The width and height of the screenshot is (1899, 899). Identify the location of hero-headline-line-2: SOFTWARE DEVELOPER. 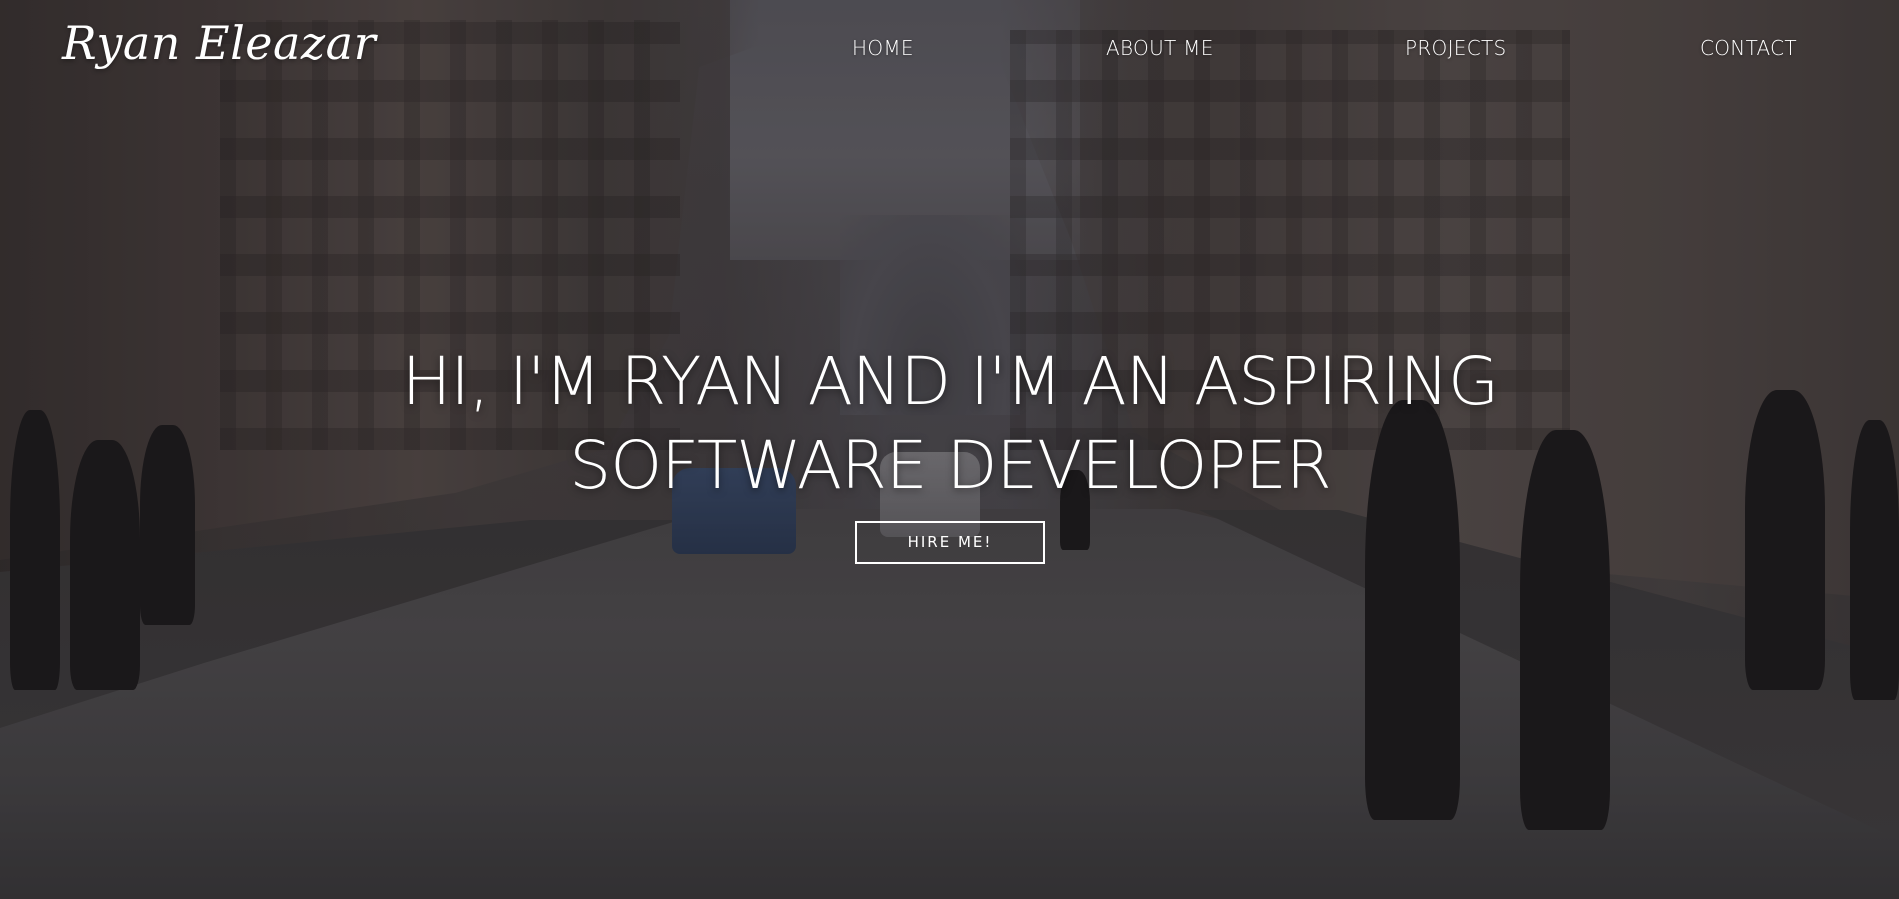
(950, 465).